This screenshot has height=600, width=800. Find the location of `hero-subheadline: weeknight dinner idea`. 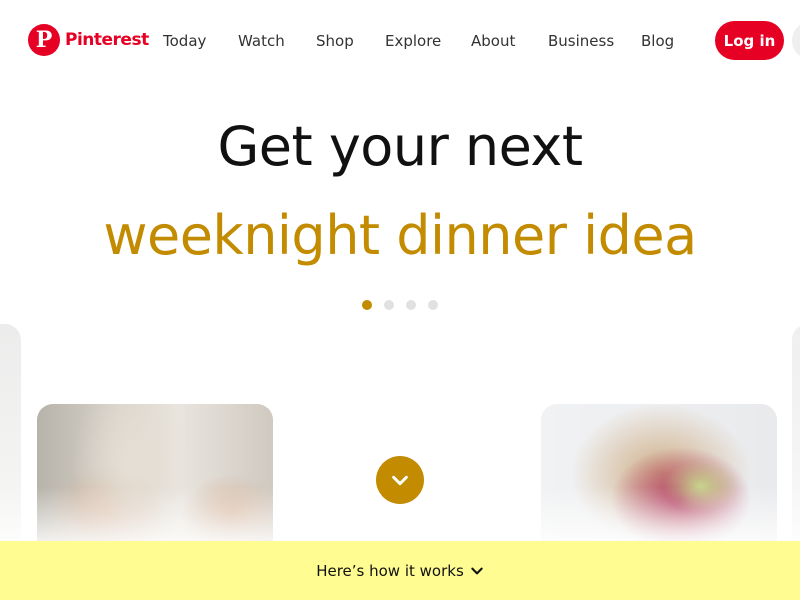

hero-subheadline: weeknight dinner idea is located at coordinates (400, 235).